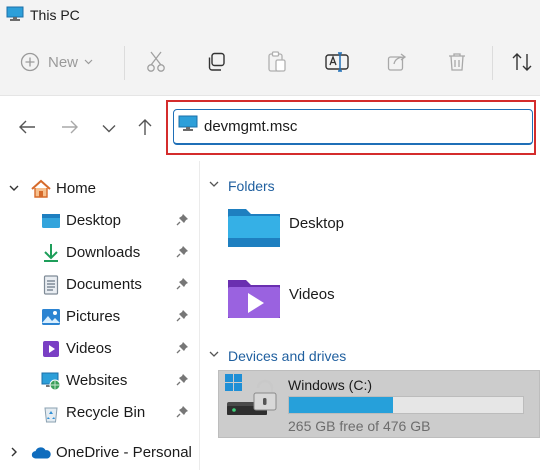 This screenshot has height=470, width=540. I want to click on add-icon, so click(30, 62).